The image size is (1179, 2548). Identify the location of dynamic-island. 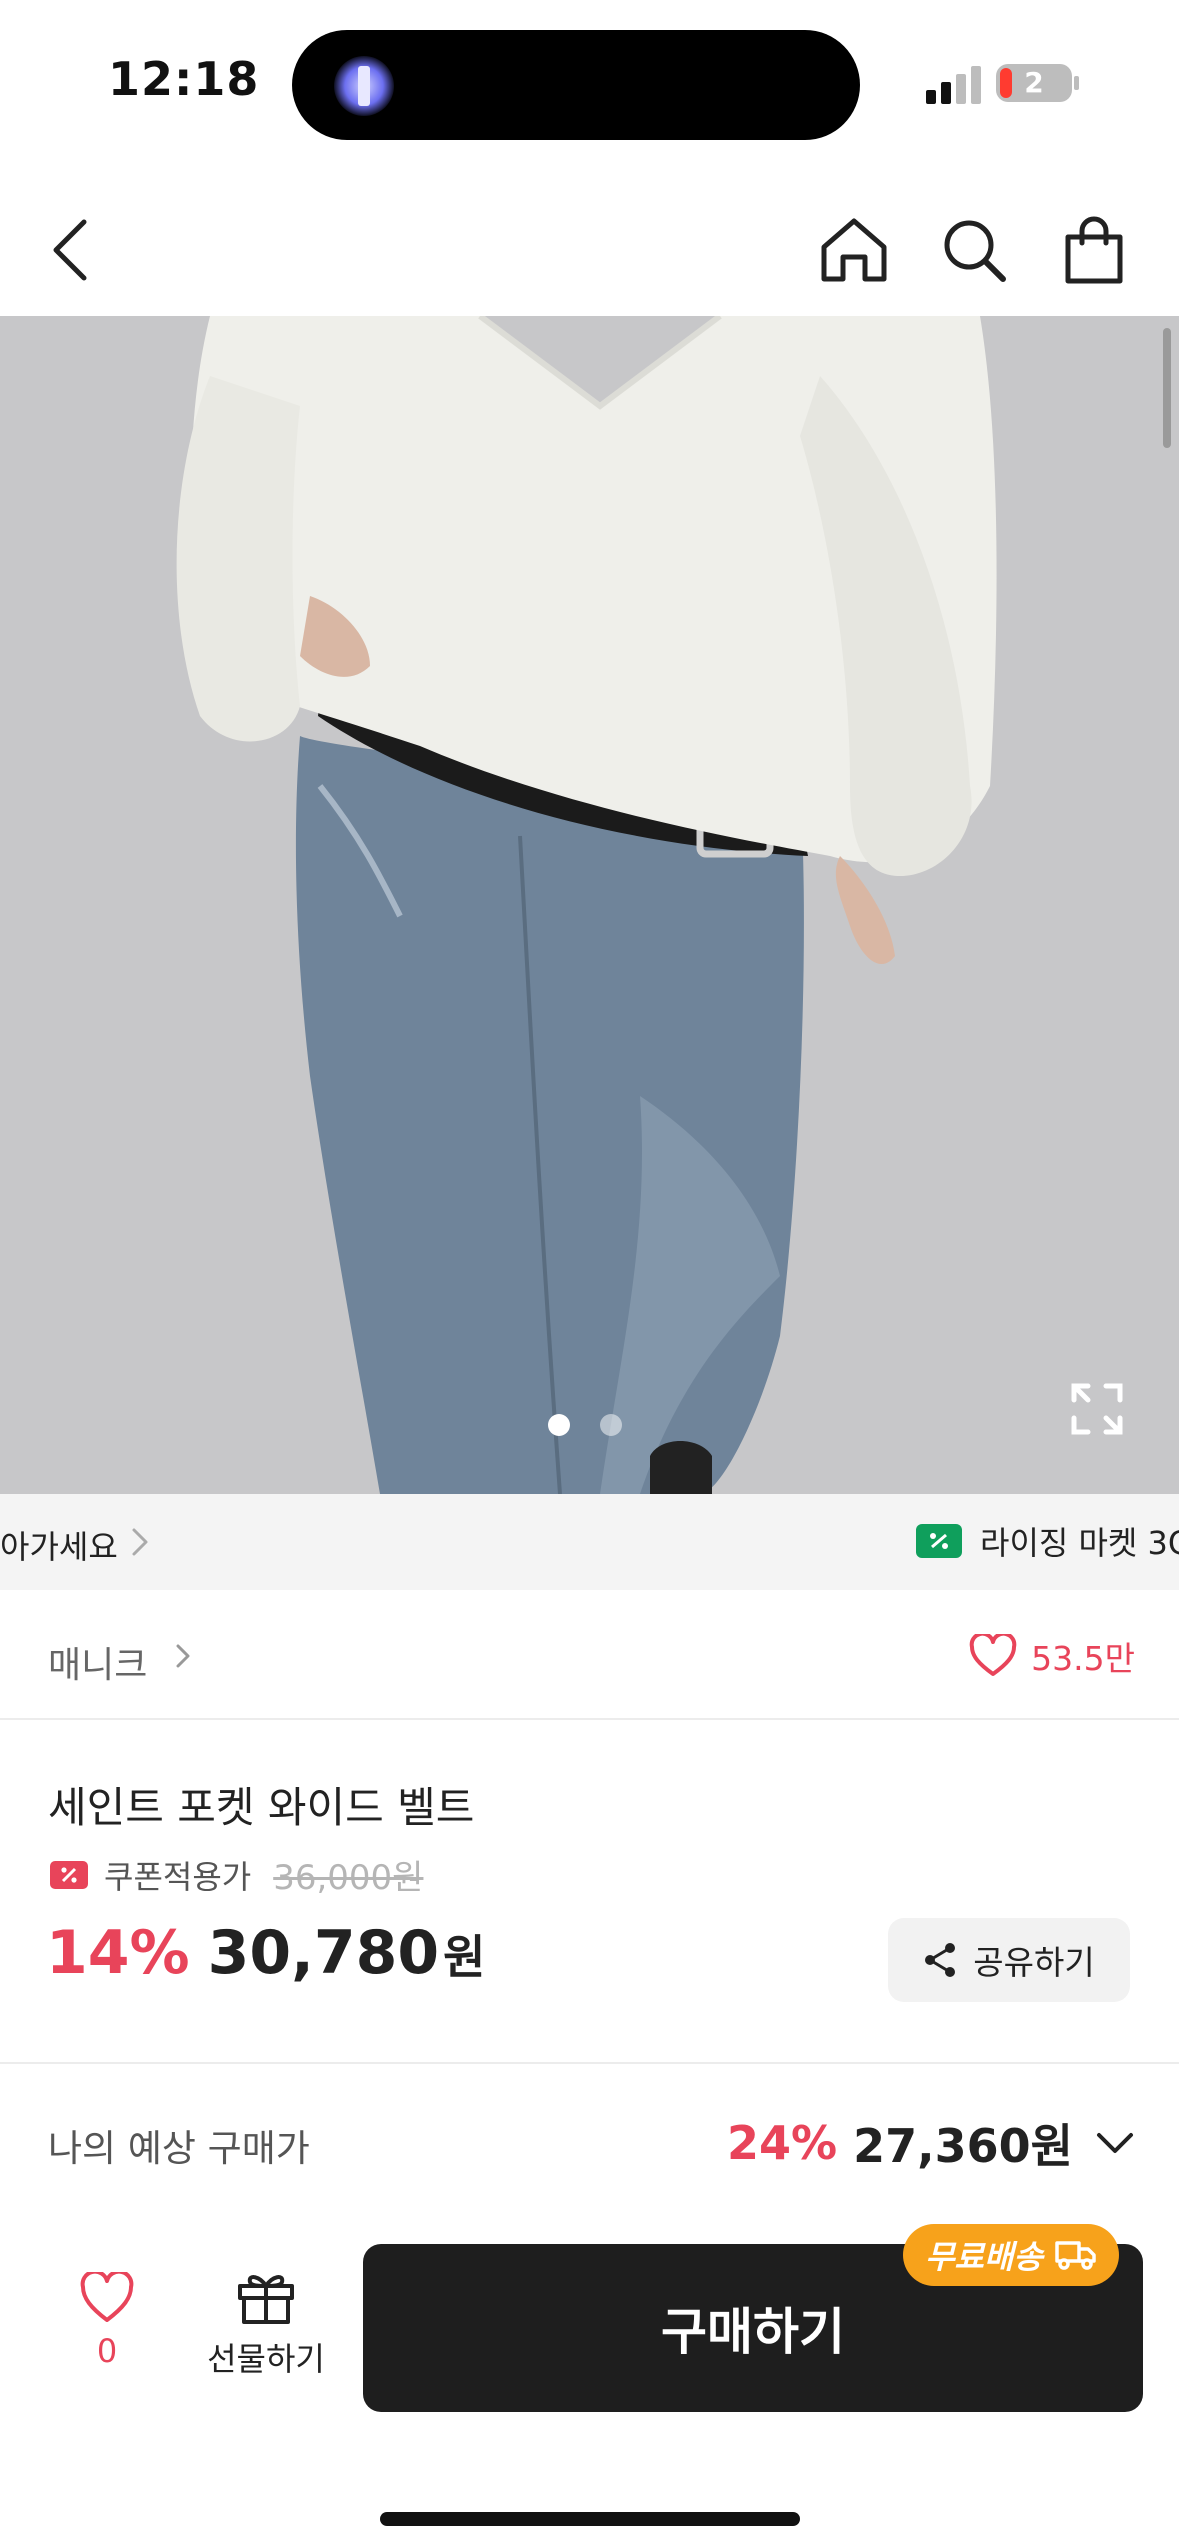
(576, 85).